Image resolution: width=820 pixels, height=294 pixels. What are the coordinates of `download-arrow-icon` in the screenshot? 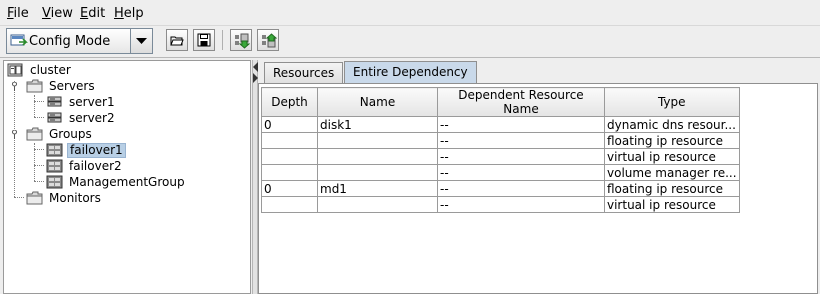 It's located at (242, 41).